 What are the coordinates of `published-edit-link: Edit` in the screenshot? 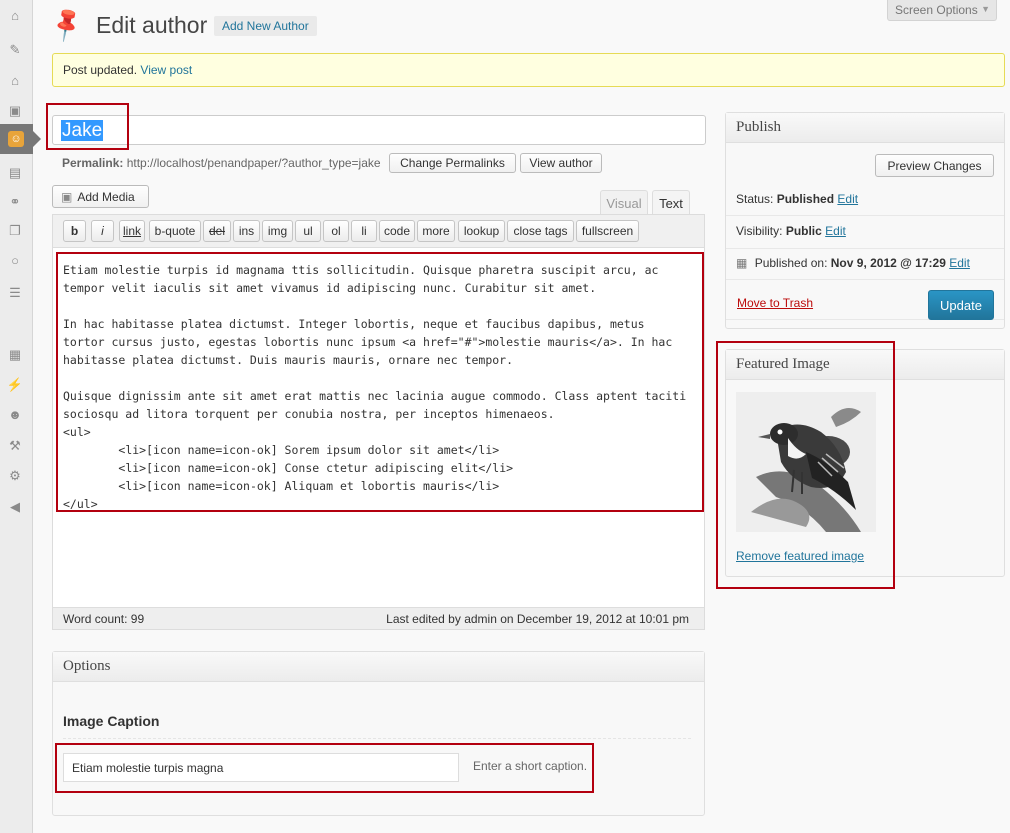 It's located at (959, 263).